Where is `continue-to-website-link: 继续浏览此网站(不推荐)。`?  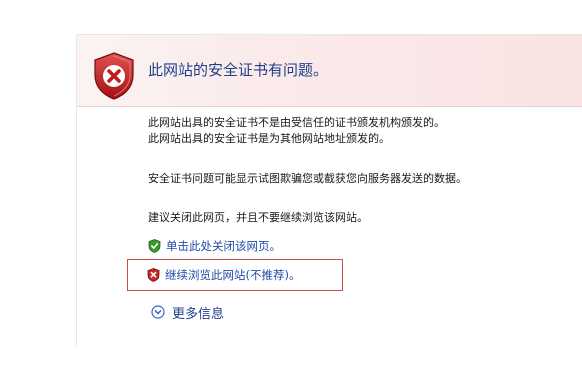
continue-to-website-link: 继续浏览此网站(不推荐)。 is located at coordinates (223, 275).